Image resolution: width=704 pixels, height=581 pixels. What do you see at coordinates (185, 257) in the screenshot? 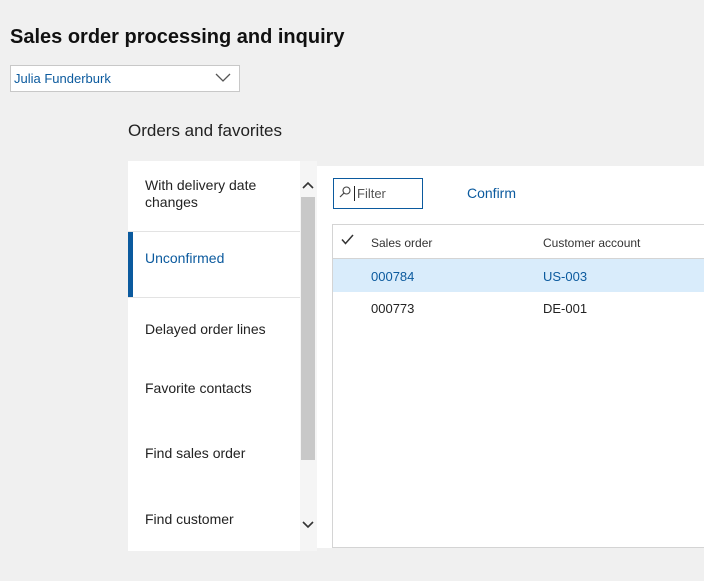
I see `tab-label: Unconfirmed` at bounding box center [185, 257].